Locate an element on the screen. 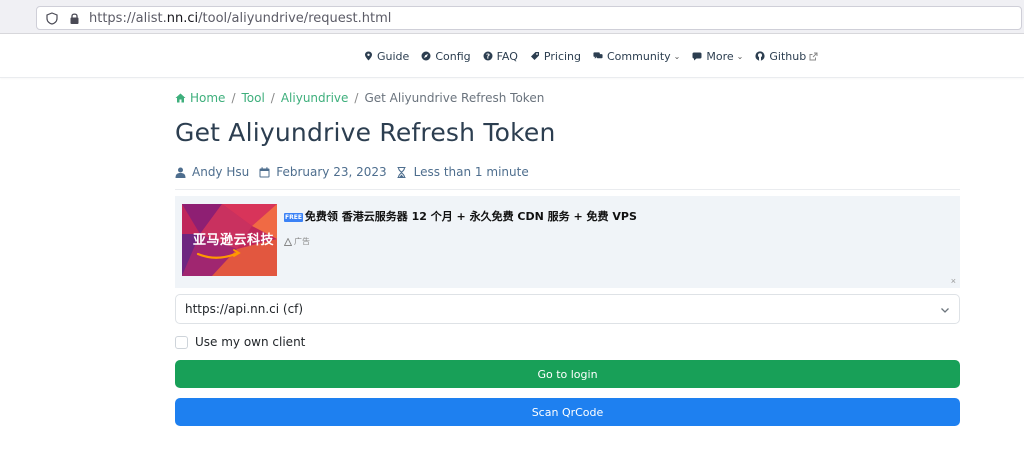 Image resolution: width=1024 pixels, height=461 pixels. question-circle-icon: ? is located at coordinates (488, 56).